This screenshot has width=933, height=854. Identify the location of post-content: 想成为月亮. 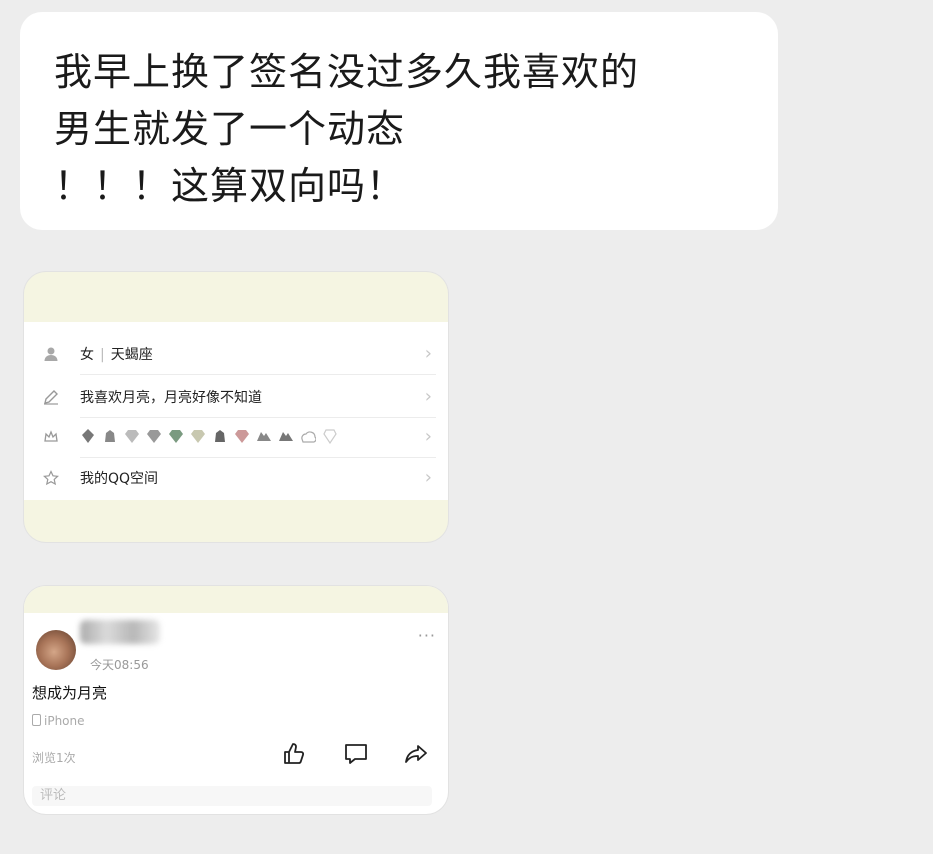
(70, 693).